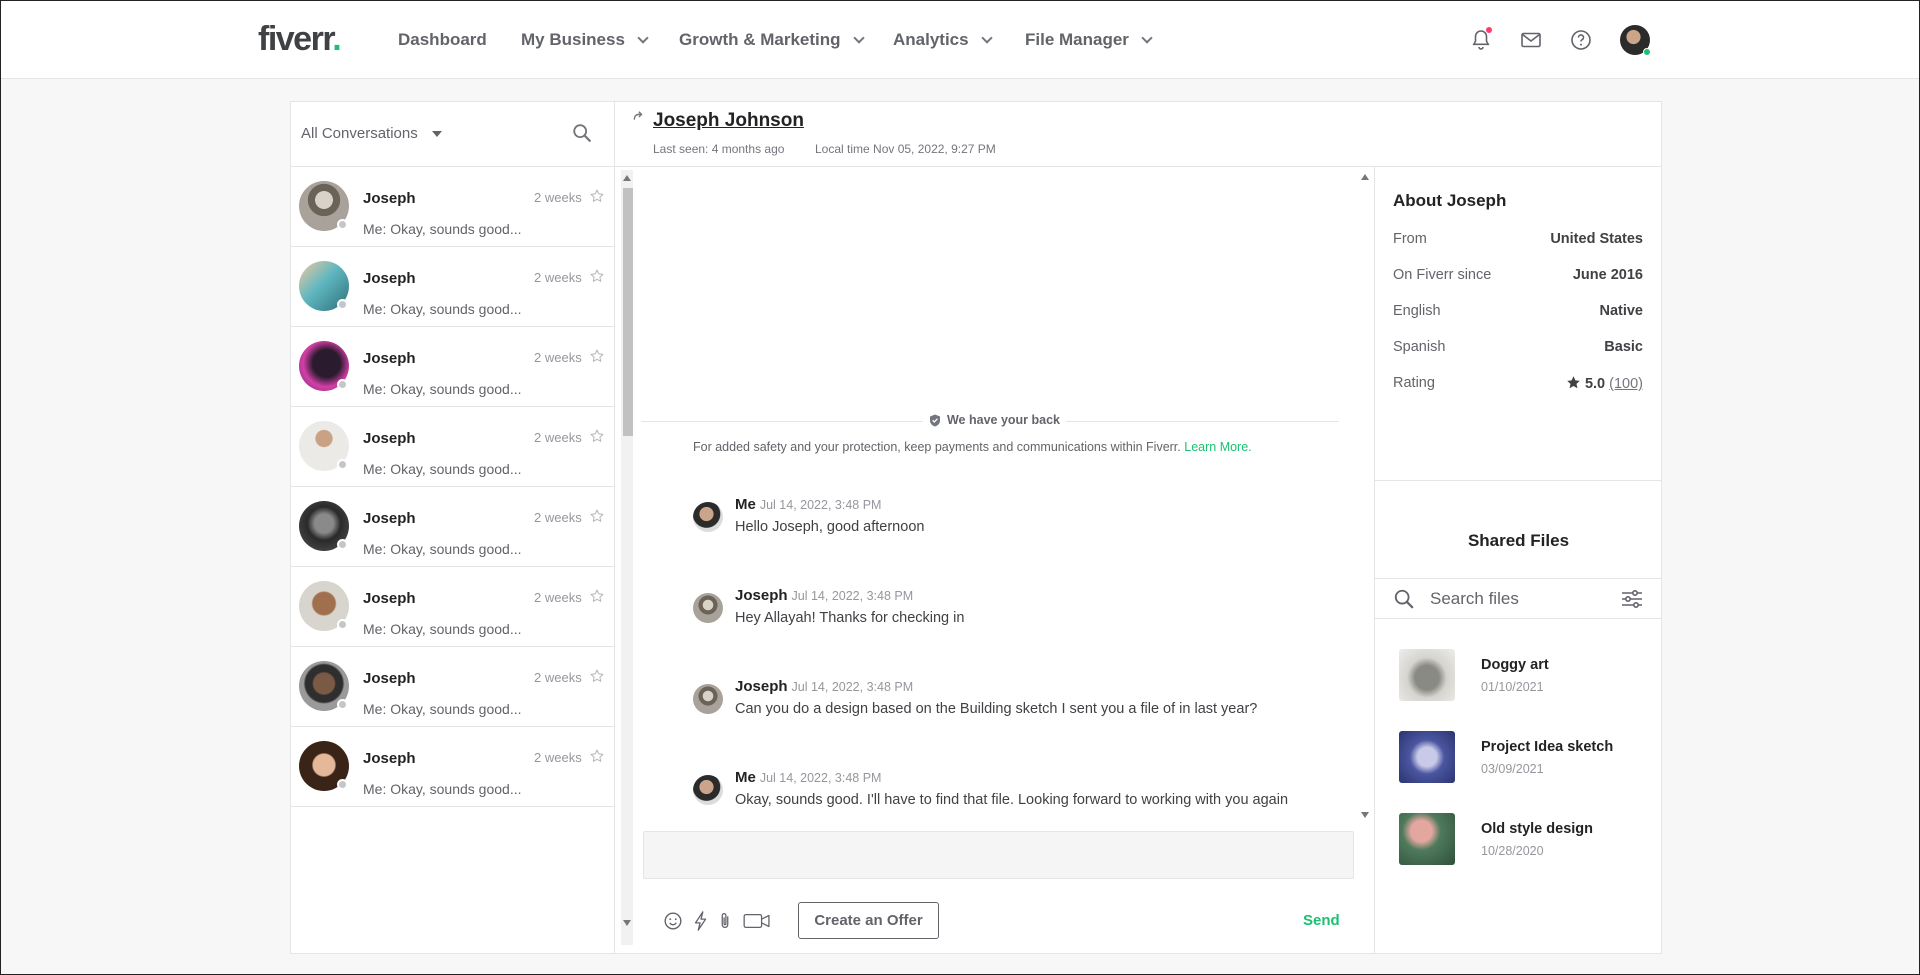 The width and height of the screenshot is (1920, 975). Describe the element at coordinates (673, 921) in the screenshot. I see `emoji-icon` at that location.